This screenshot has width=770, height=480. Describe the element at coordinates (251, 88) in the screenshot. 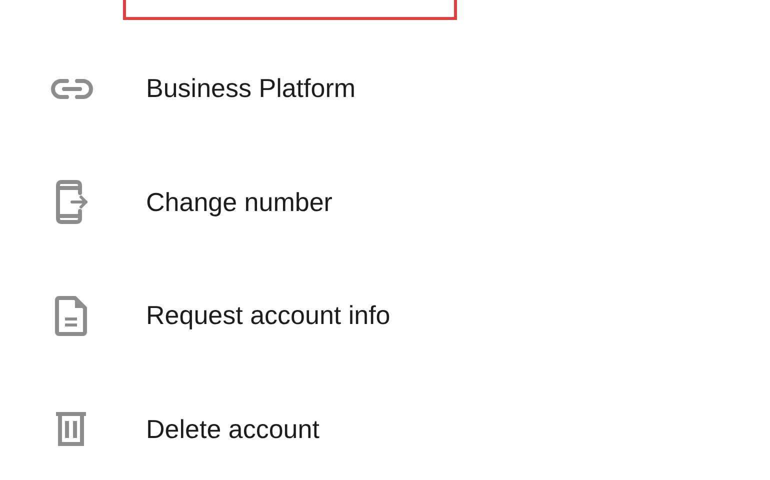

I see `menu-item: Business Platform` at that location.